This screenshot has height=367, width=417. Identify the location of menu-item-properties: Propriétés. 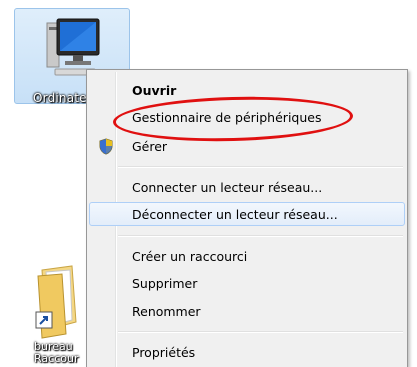
(247, 352).